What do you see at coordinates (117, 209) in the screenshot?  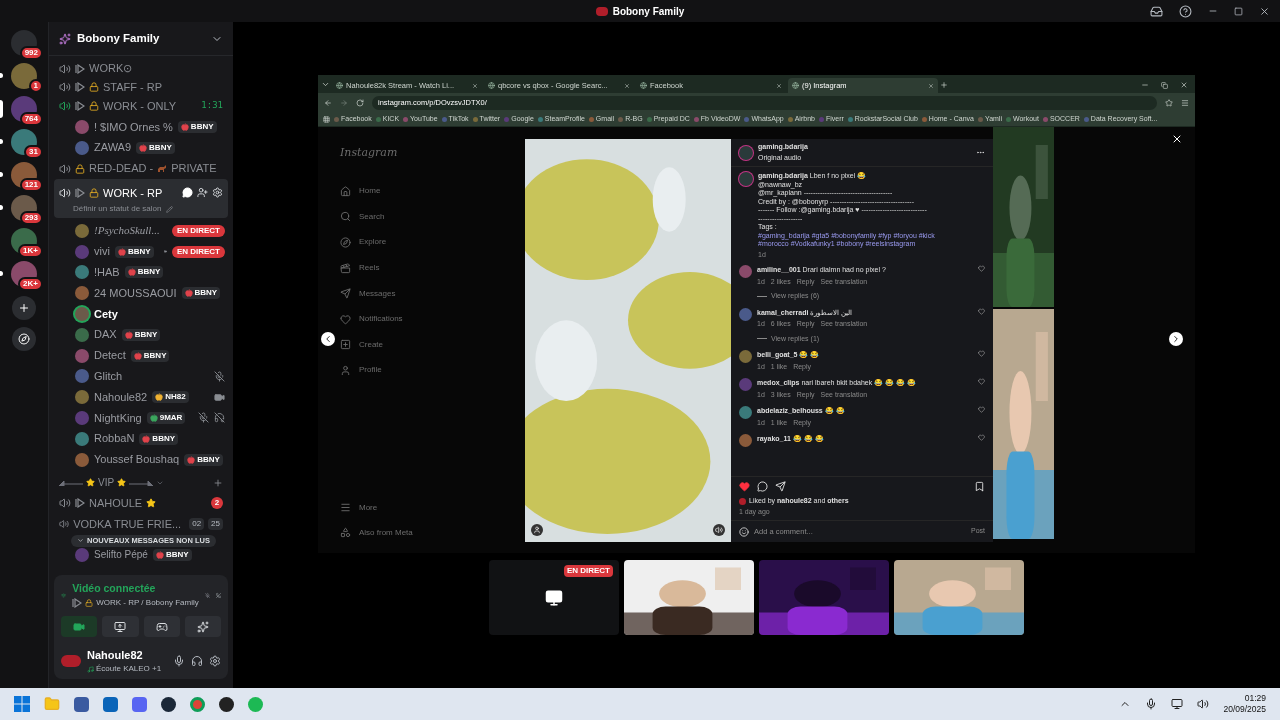 I see `channel-status: Définir un statut de salon` at bounding box center [117, 209].